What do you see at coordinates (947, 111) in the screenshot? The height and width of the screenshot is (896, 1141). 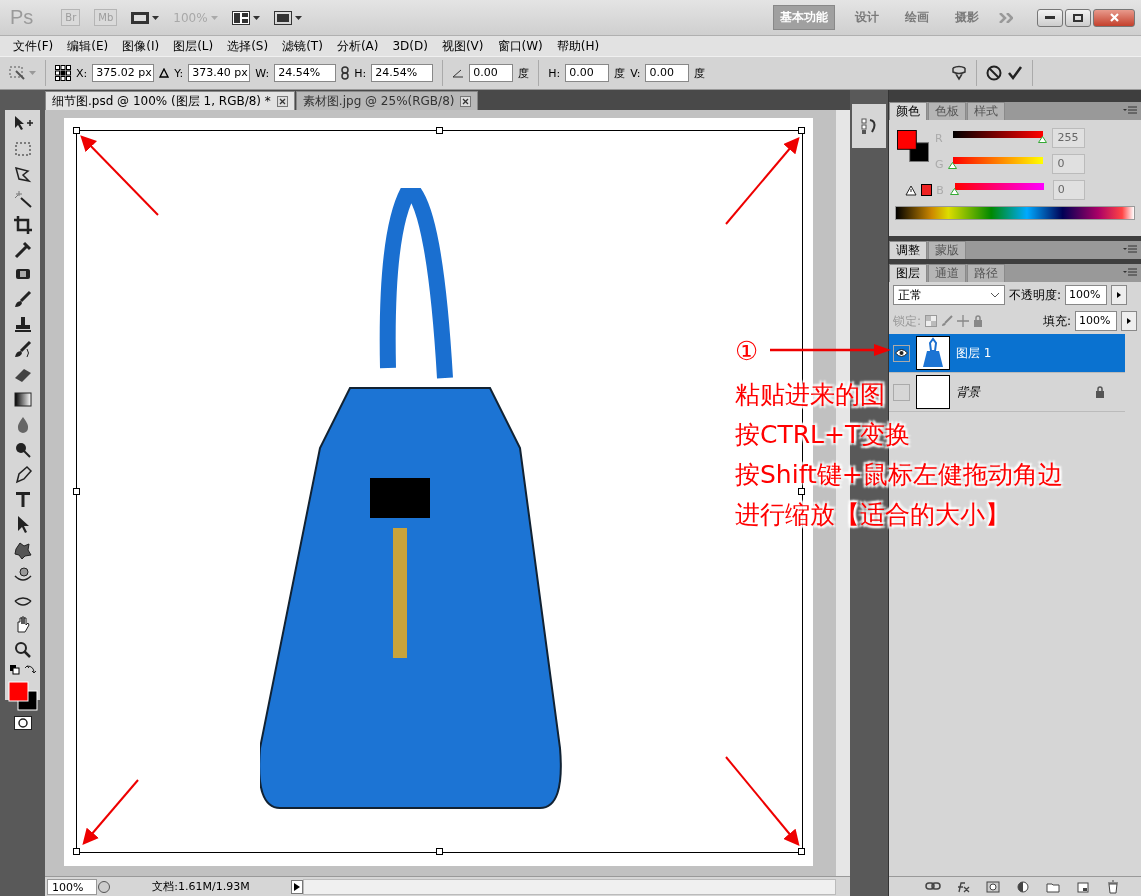 I see `panel-tab: 色板` at bounding box center [947, 111].